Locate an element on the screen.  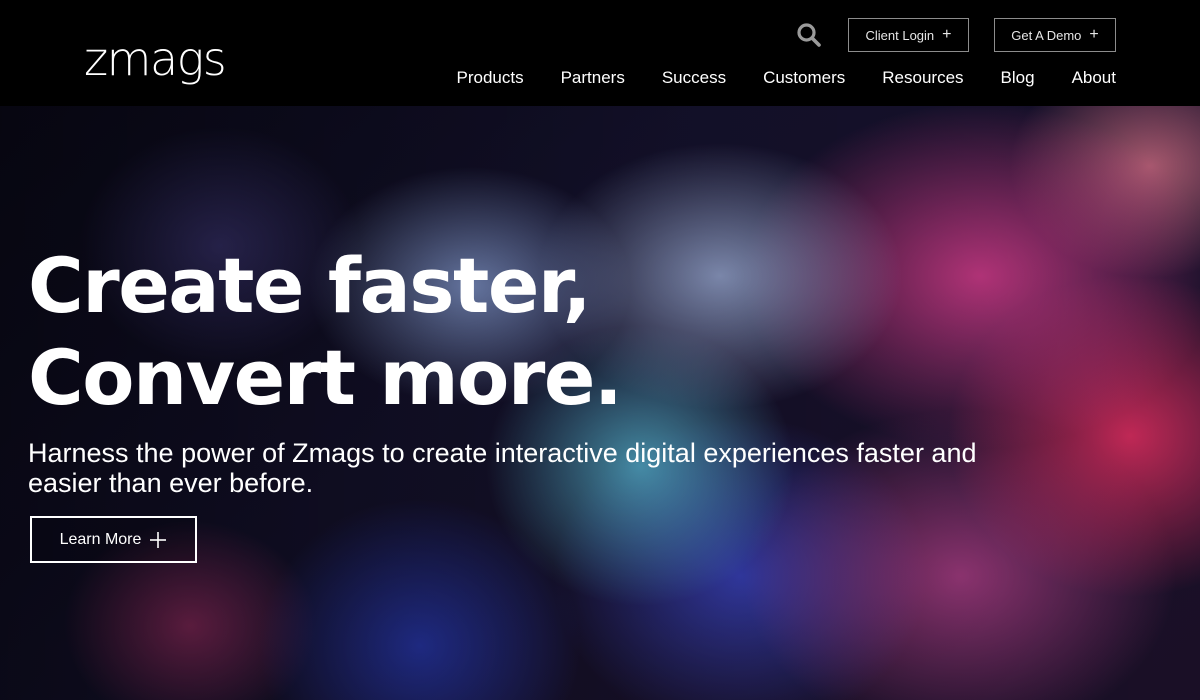
get-demo-label: Get A Demo is located at coordinates (1046, 35).